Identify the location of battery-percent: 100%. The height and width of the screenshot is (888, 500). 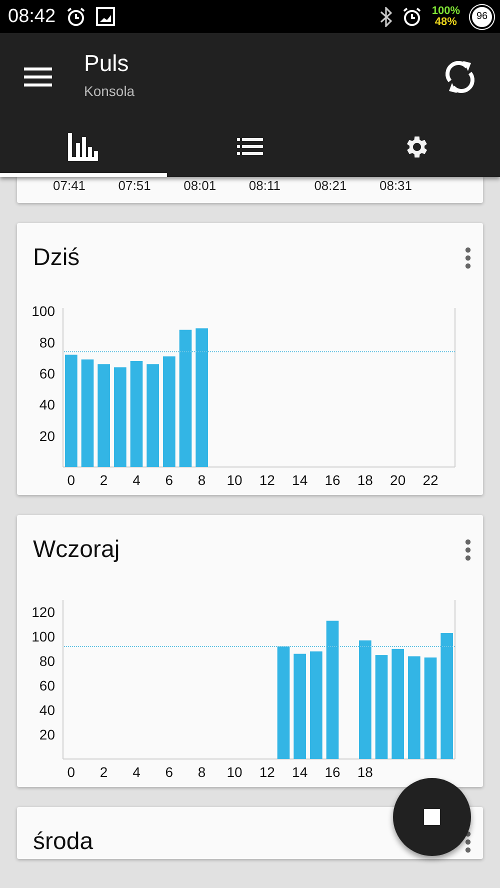
(446, 11).